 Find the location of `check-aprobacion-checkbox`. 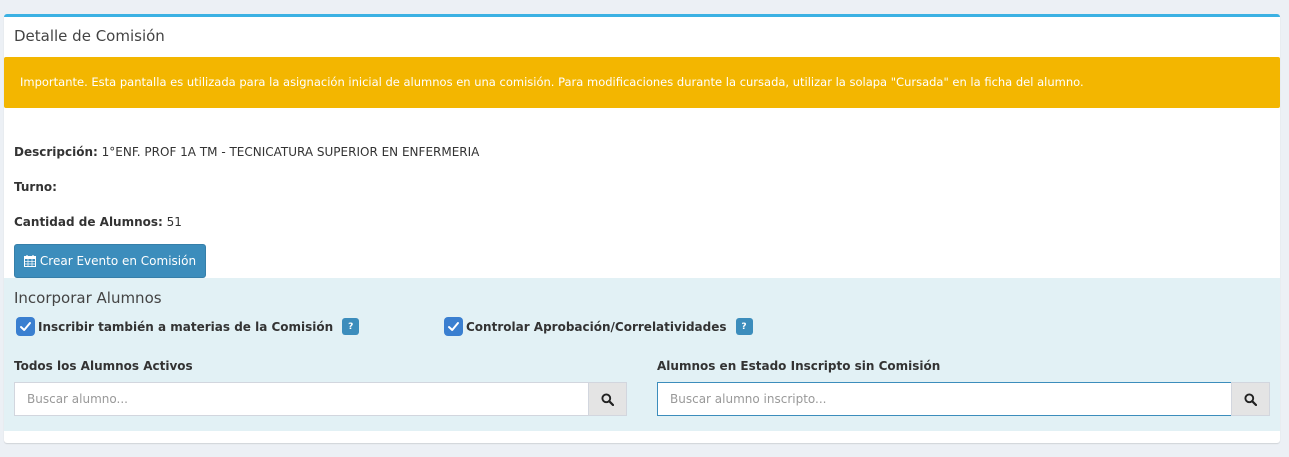

check-aprobacion-checkbox is located at coordinates (453, 326).